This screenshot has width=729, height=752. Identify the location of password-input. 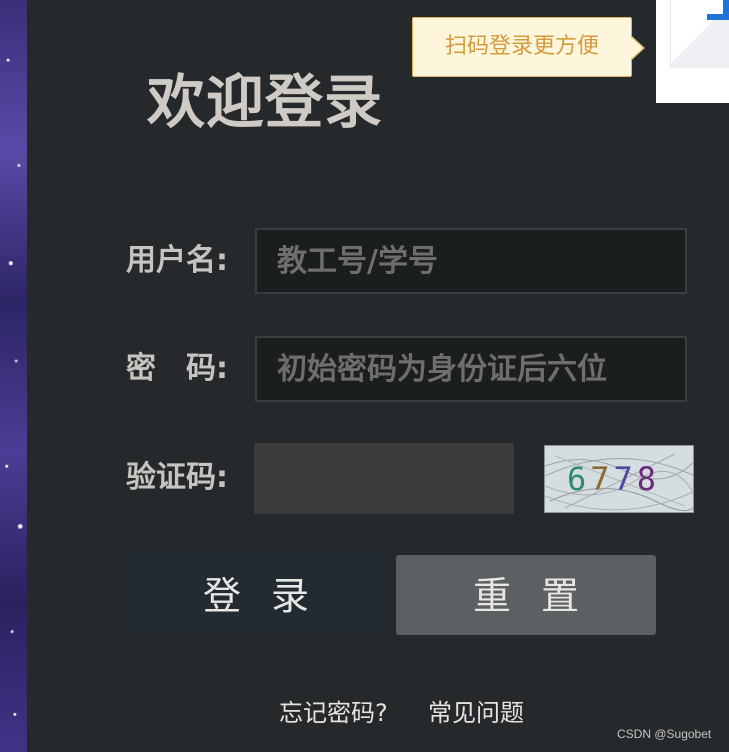
(471, 369).